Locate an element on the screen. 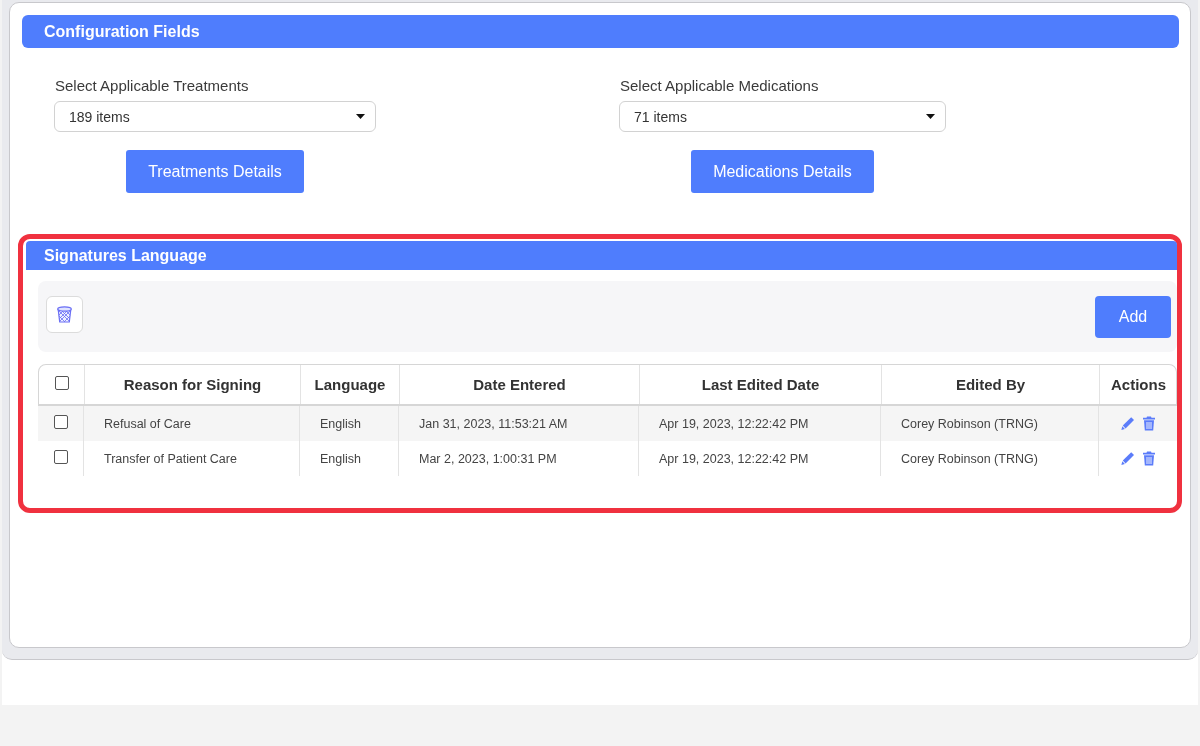 This screenshot has height=746, width=1200. select-field: 189 items is located at coordinates (215, 116).